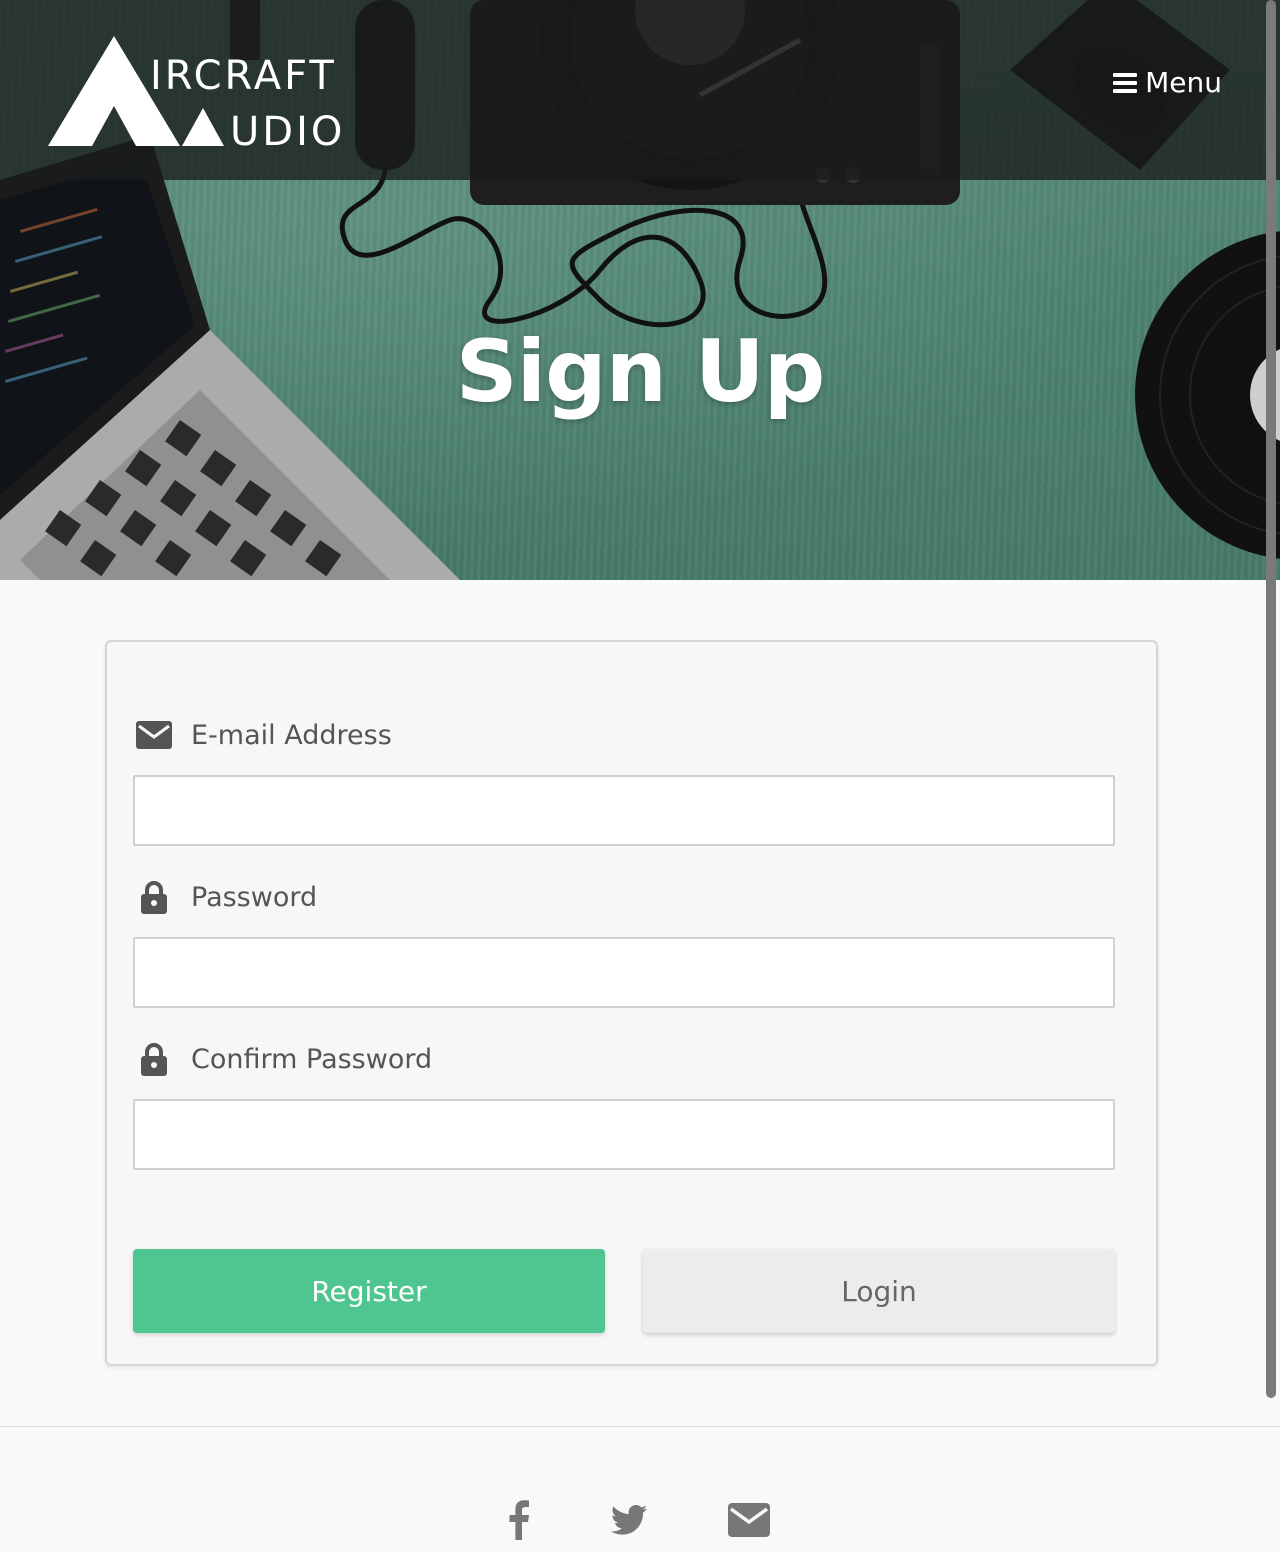  Describe the element at coordinates (629, 1520) in the screenshot. I see `twitter-icon` at that location.